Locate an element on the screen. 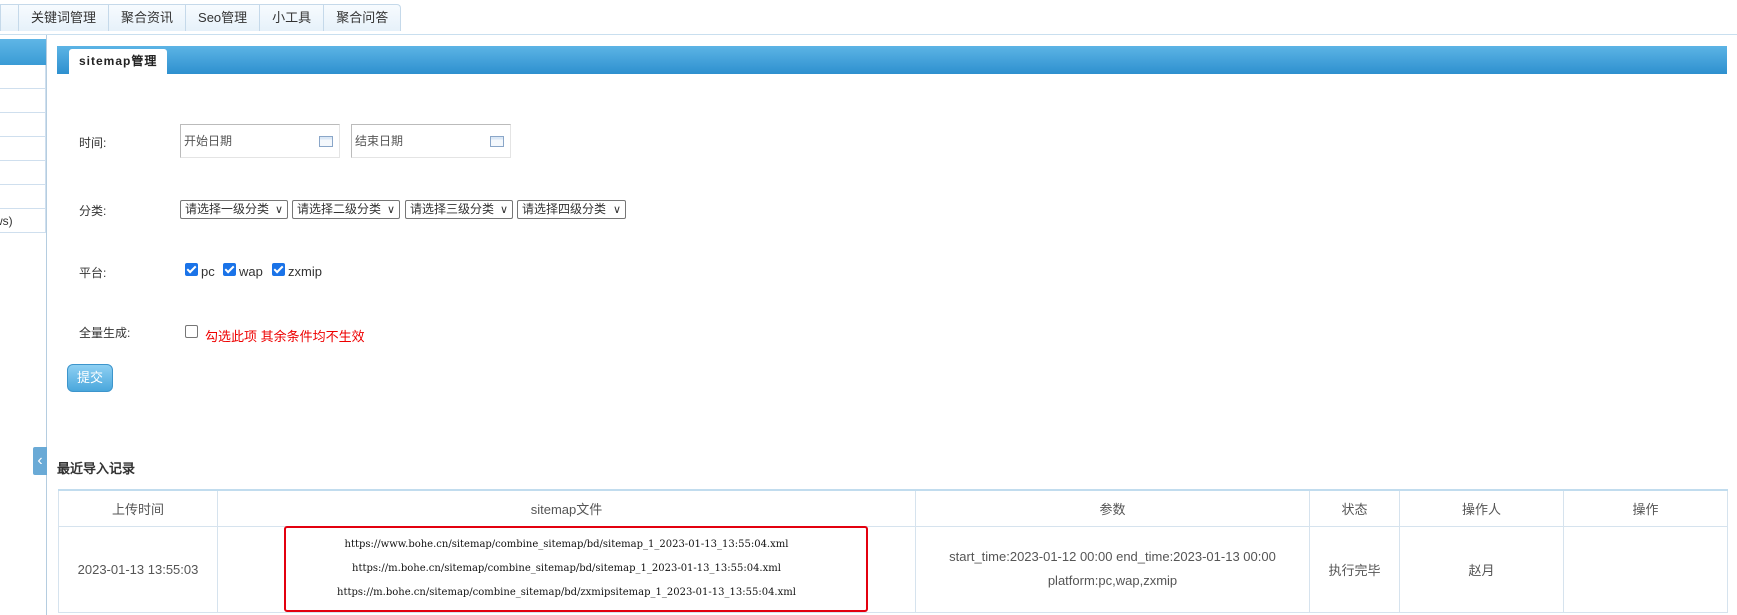  params-platform: platform:pc,wap,zxmip is located at coordinates (1112, 580).